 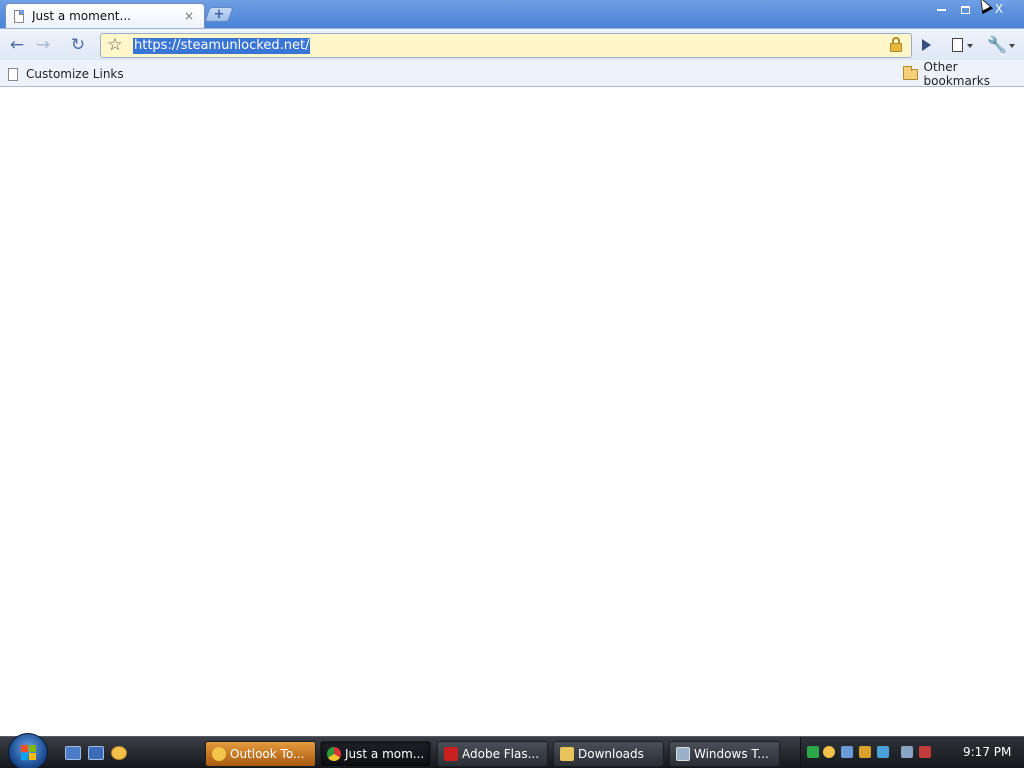 What do you see at coordinates (222, 46) in the screenshot?
I see `url-text: https://steamunlocked.net/` at bounding box center [222, 46].